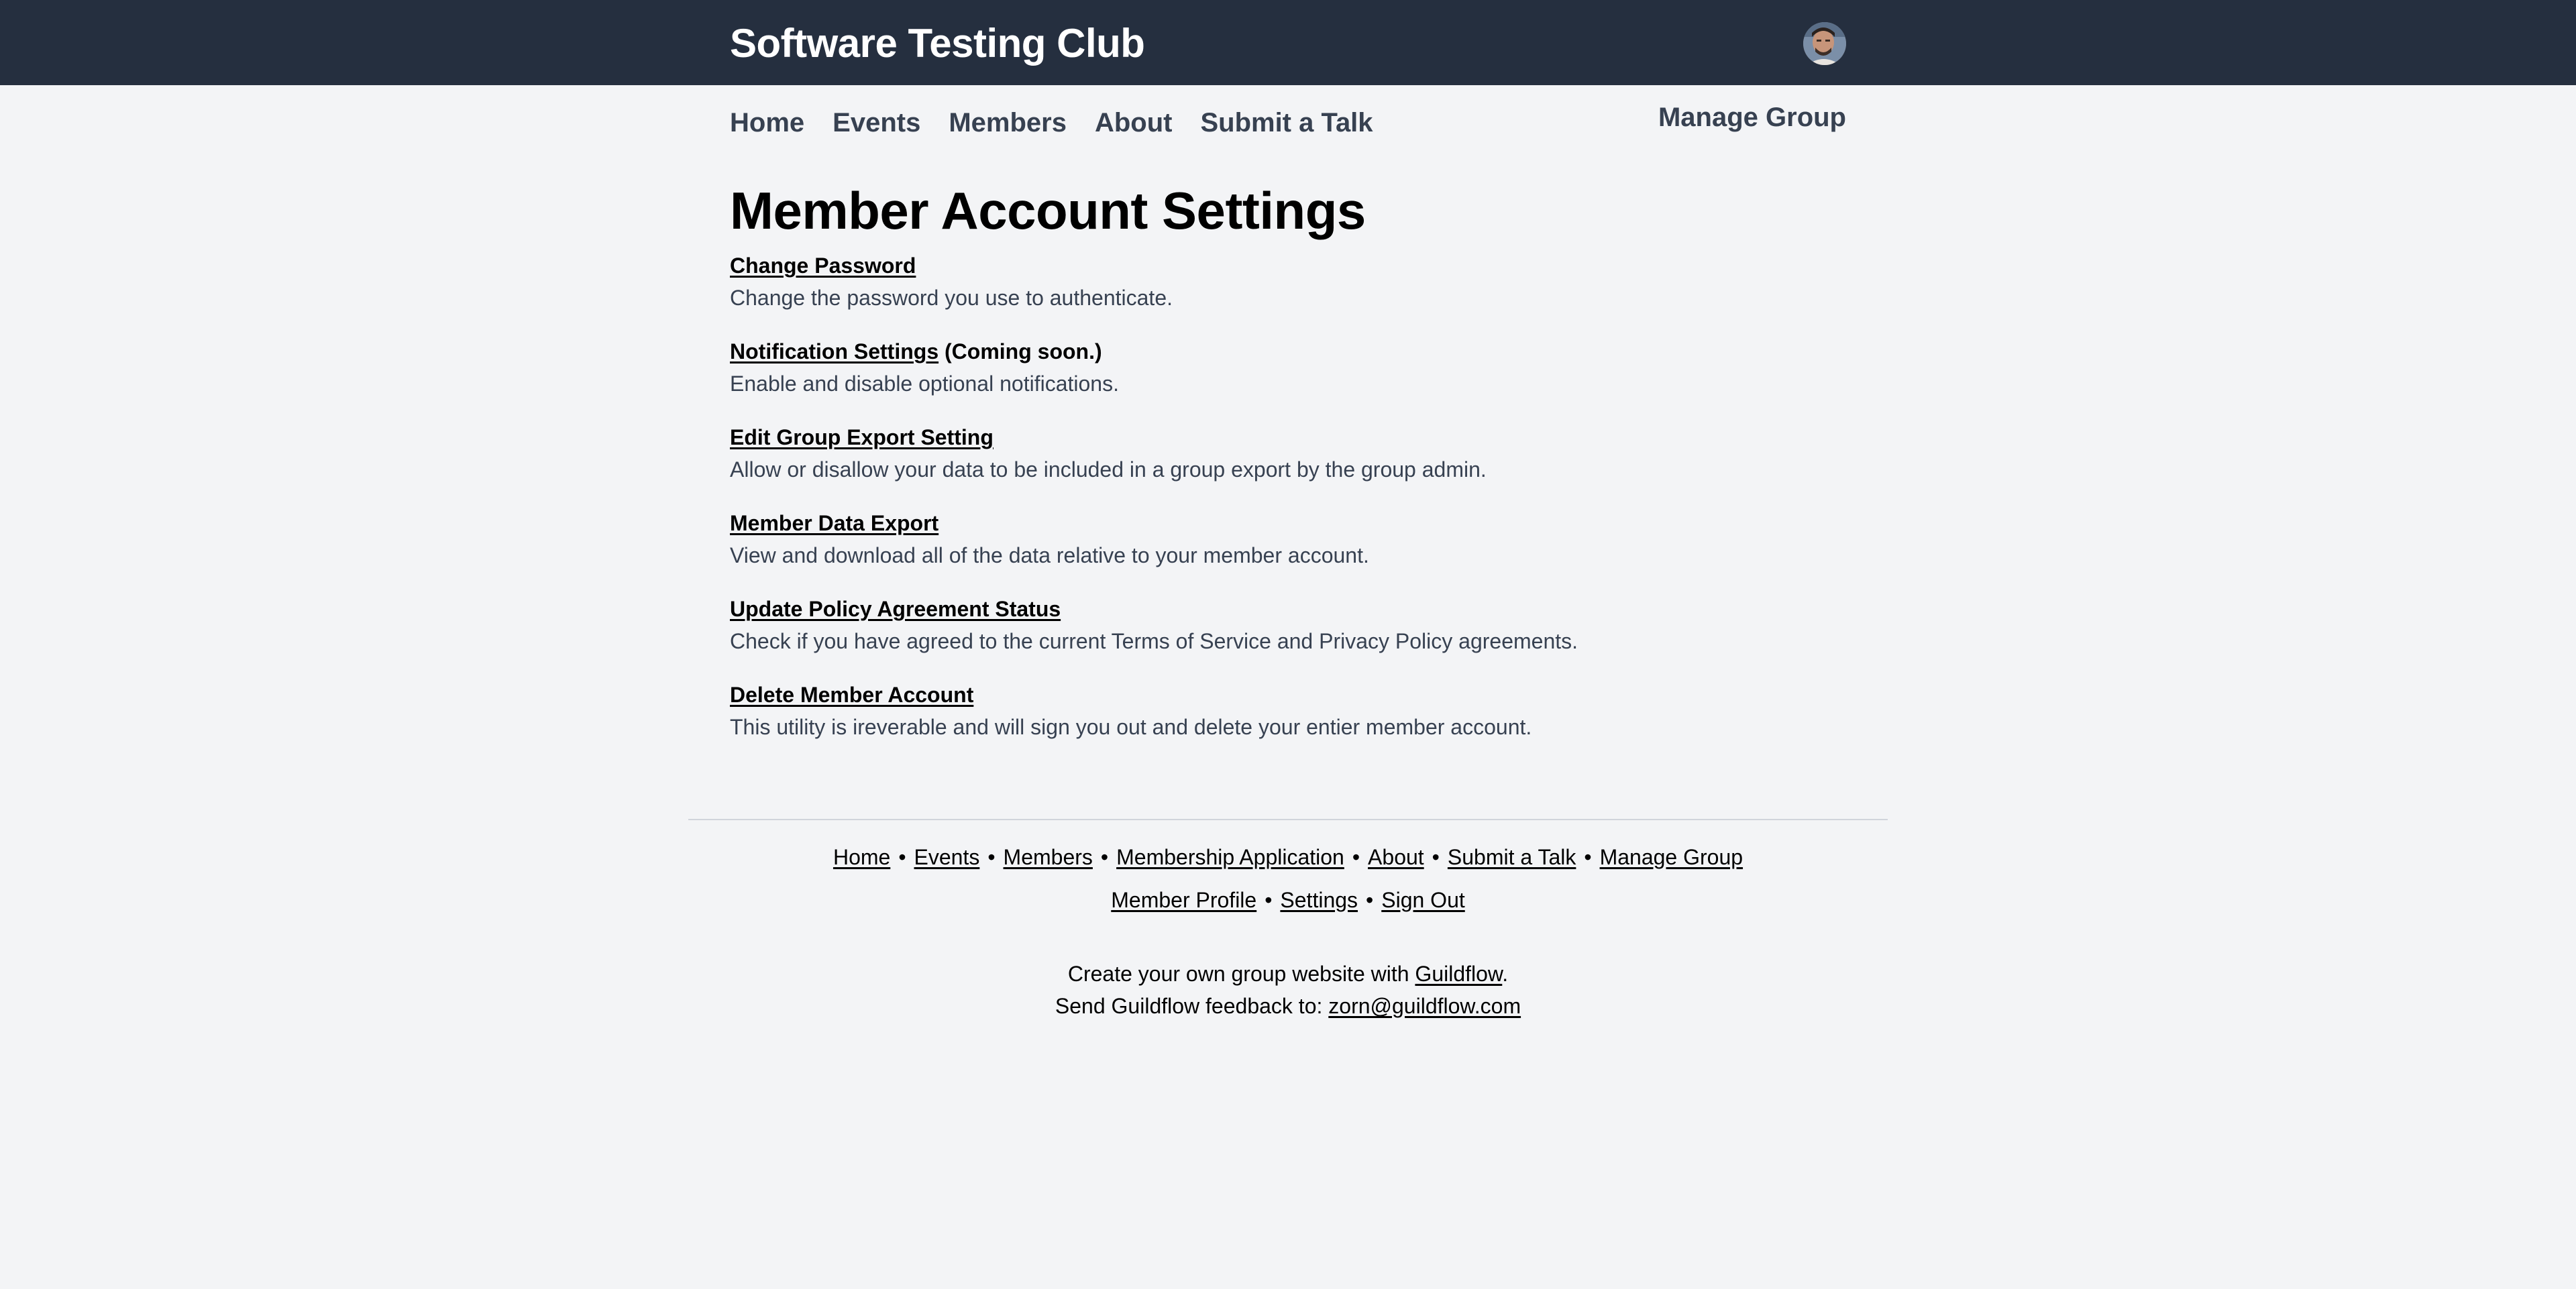 This screenshot has height=1289, width=2576. I want to click on setting-heading: Notification Settings (Coming soon.), so click(1300, 351).